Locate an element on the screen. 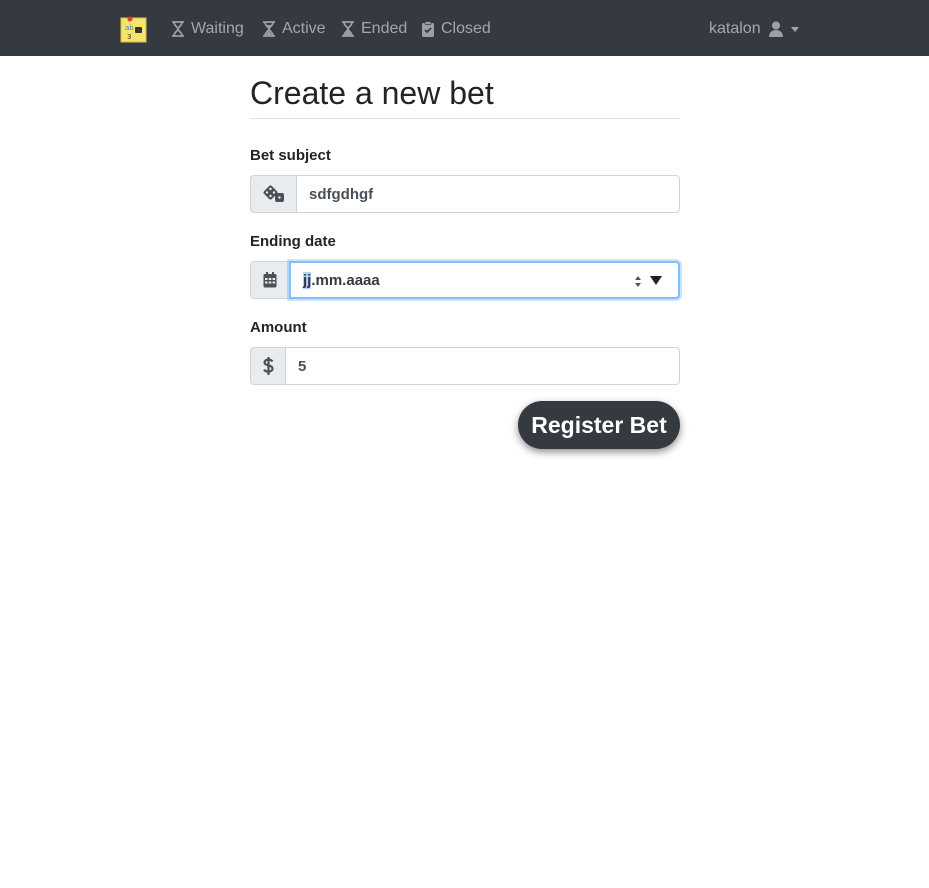 This screenshot has height=888, width=929. username-label: katalon is located at coordinates (735, 28).